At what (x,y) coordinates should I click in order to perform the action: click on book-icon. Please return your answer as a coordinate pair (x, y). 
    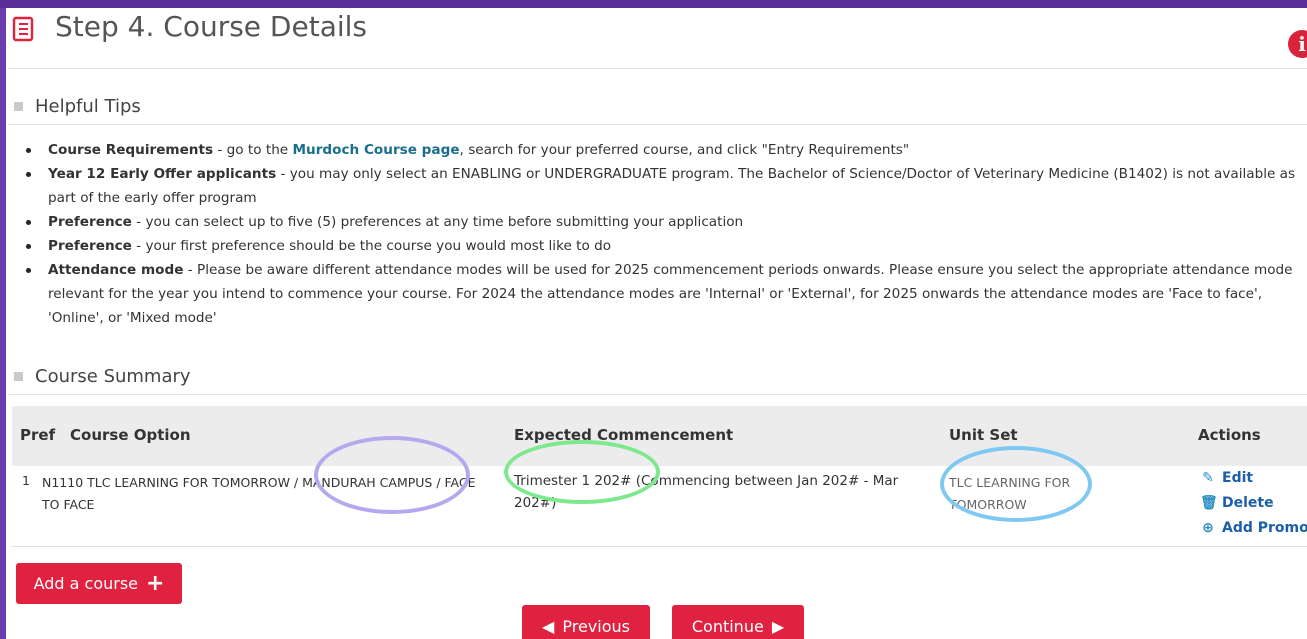
    Looking at the image, I should click on (23, 29).